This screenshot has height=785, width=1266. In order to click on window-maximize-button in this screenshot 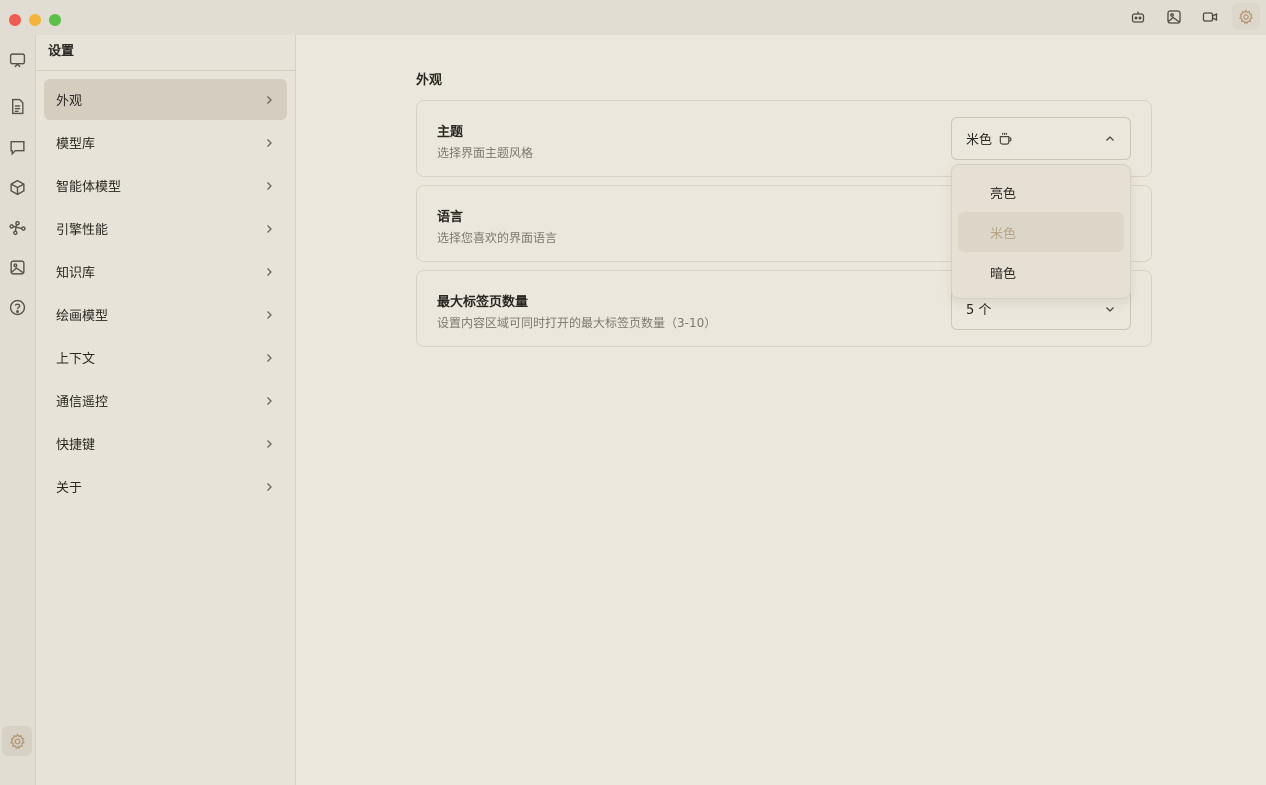, I will do `click(55, 20)`.